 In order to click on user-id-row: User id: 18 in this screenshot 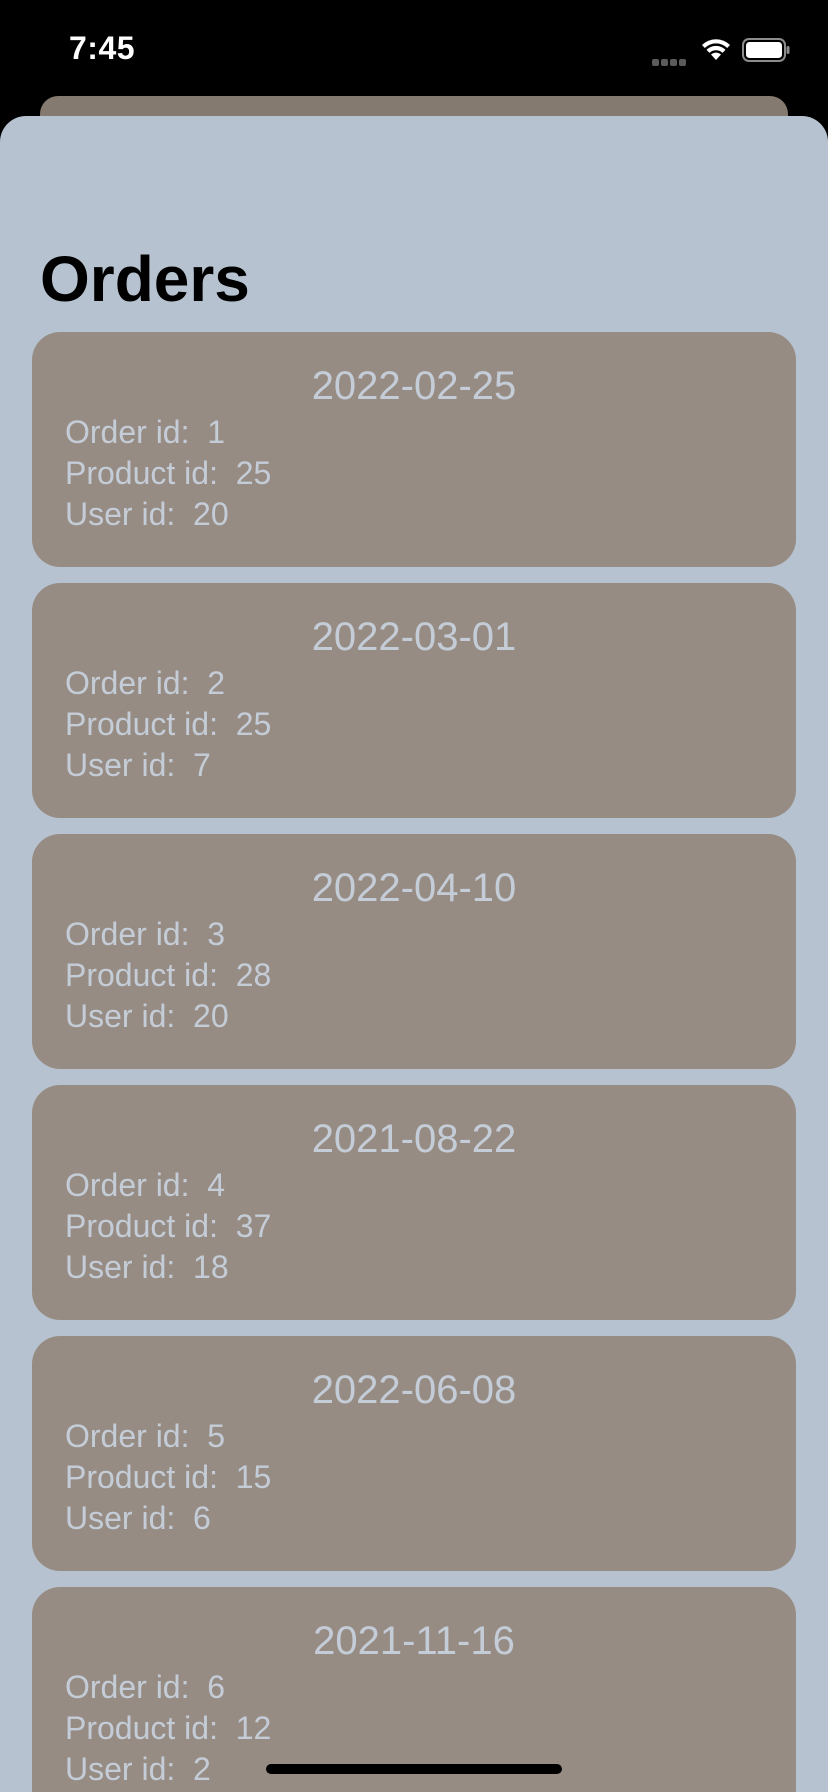, I will do `click(147, 1267)`.